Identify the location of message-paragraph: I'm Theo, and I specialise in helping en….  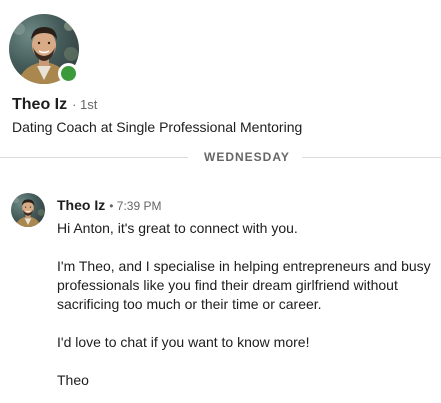
(244, 285).